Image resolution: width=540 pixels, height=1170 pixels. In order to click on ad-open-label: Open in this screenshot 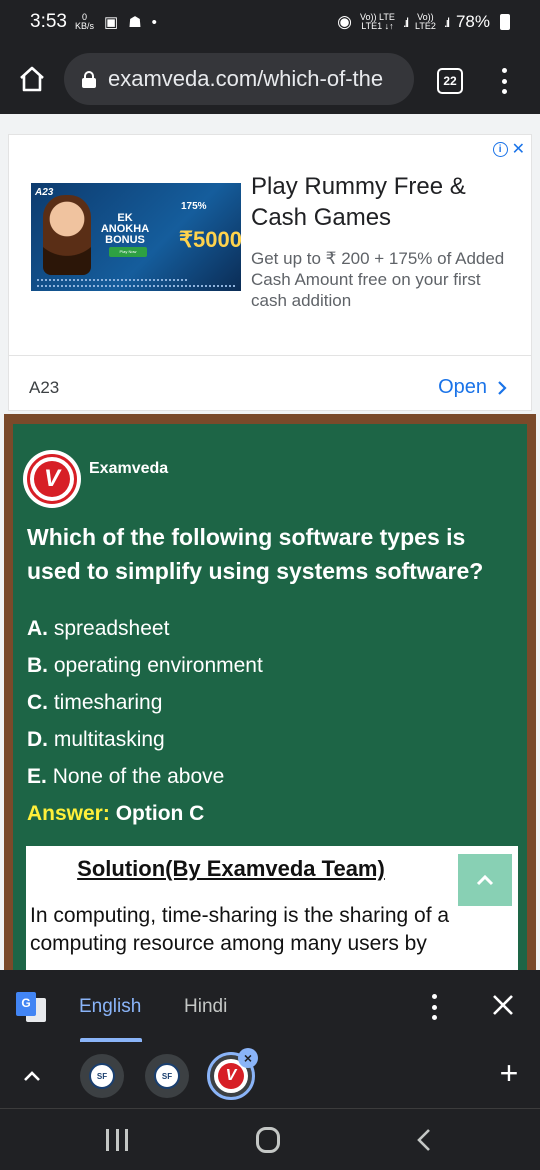, I will do `click(462, 387)`.